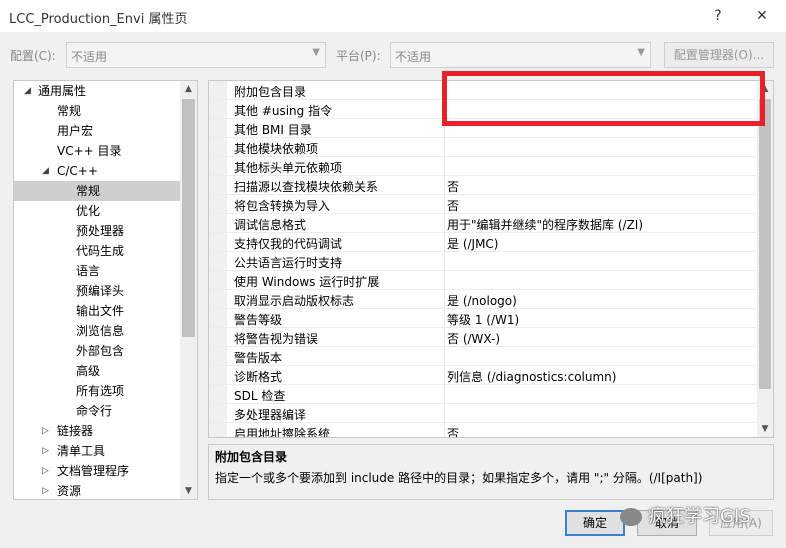  I want to click on tree-item: 输出文件, so click(97, 311).